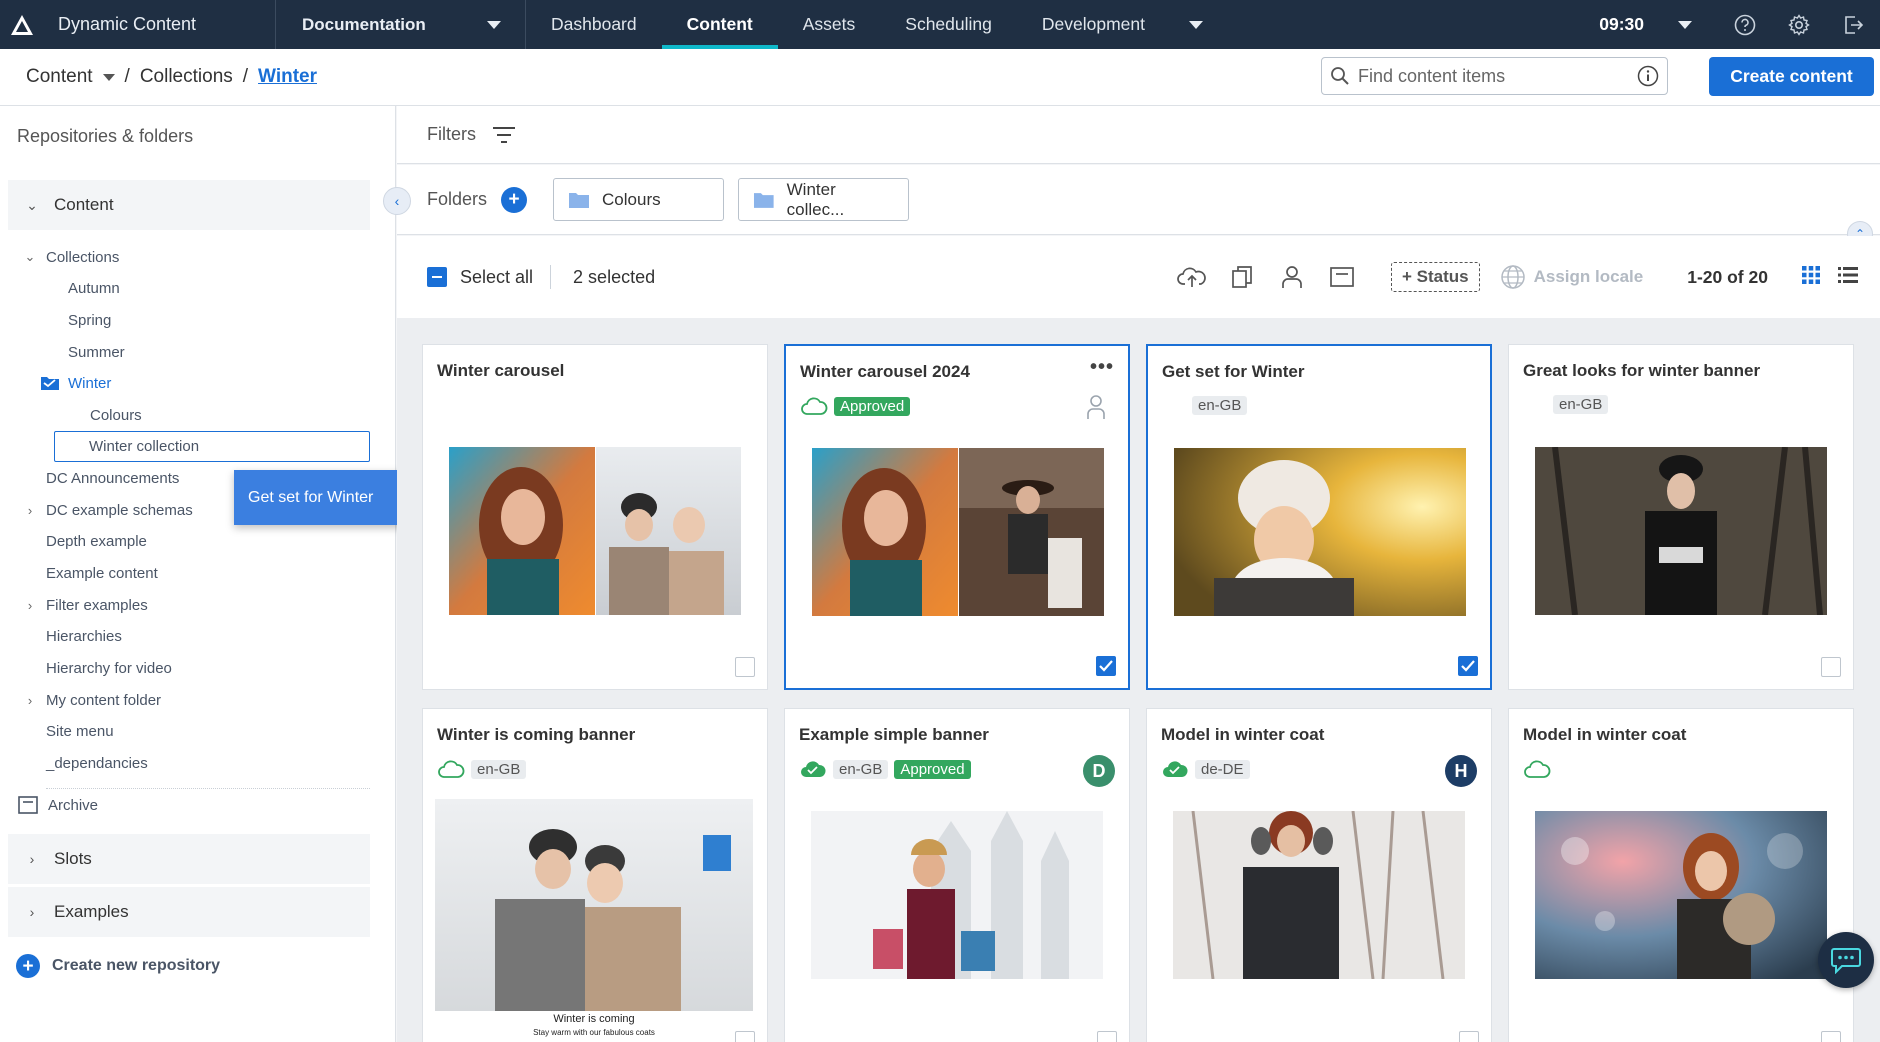 This screenshot has height=1042, width=1880. Describe the element at coordinates (1099, 771) in the screenshot. I see `avatar: D` at that location.